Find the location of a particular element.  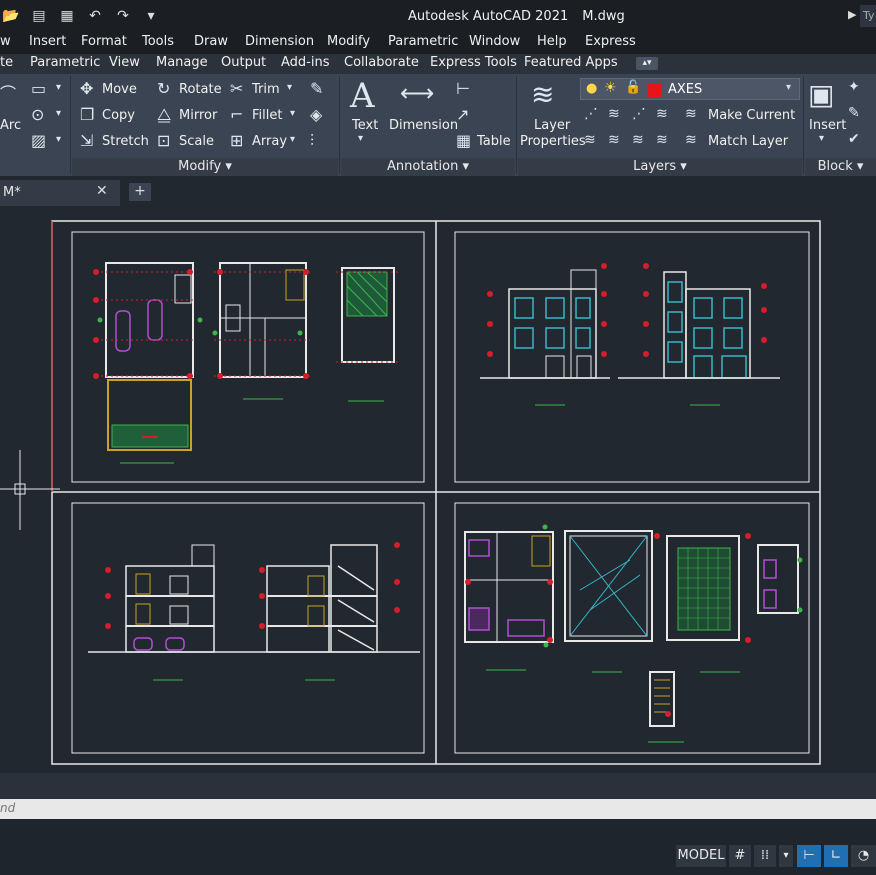

menu-item-window: Window is located at coordinates (494, 41).